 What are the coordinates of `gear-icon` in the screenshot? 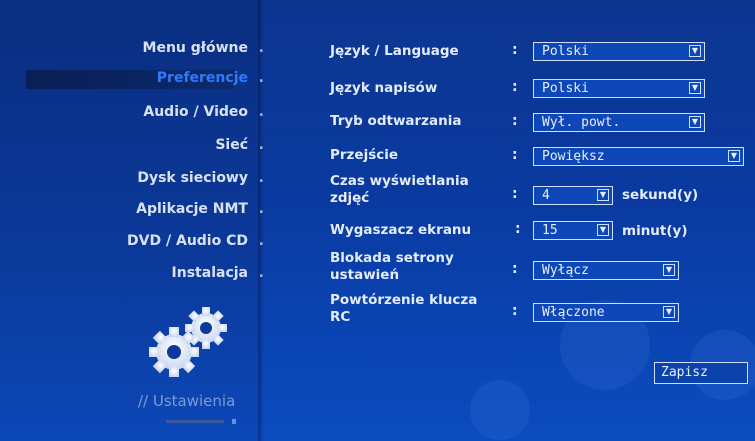 It's located at (188, 342).